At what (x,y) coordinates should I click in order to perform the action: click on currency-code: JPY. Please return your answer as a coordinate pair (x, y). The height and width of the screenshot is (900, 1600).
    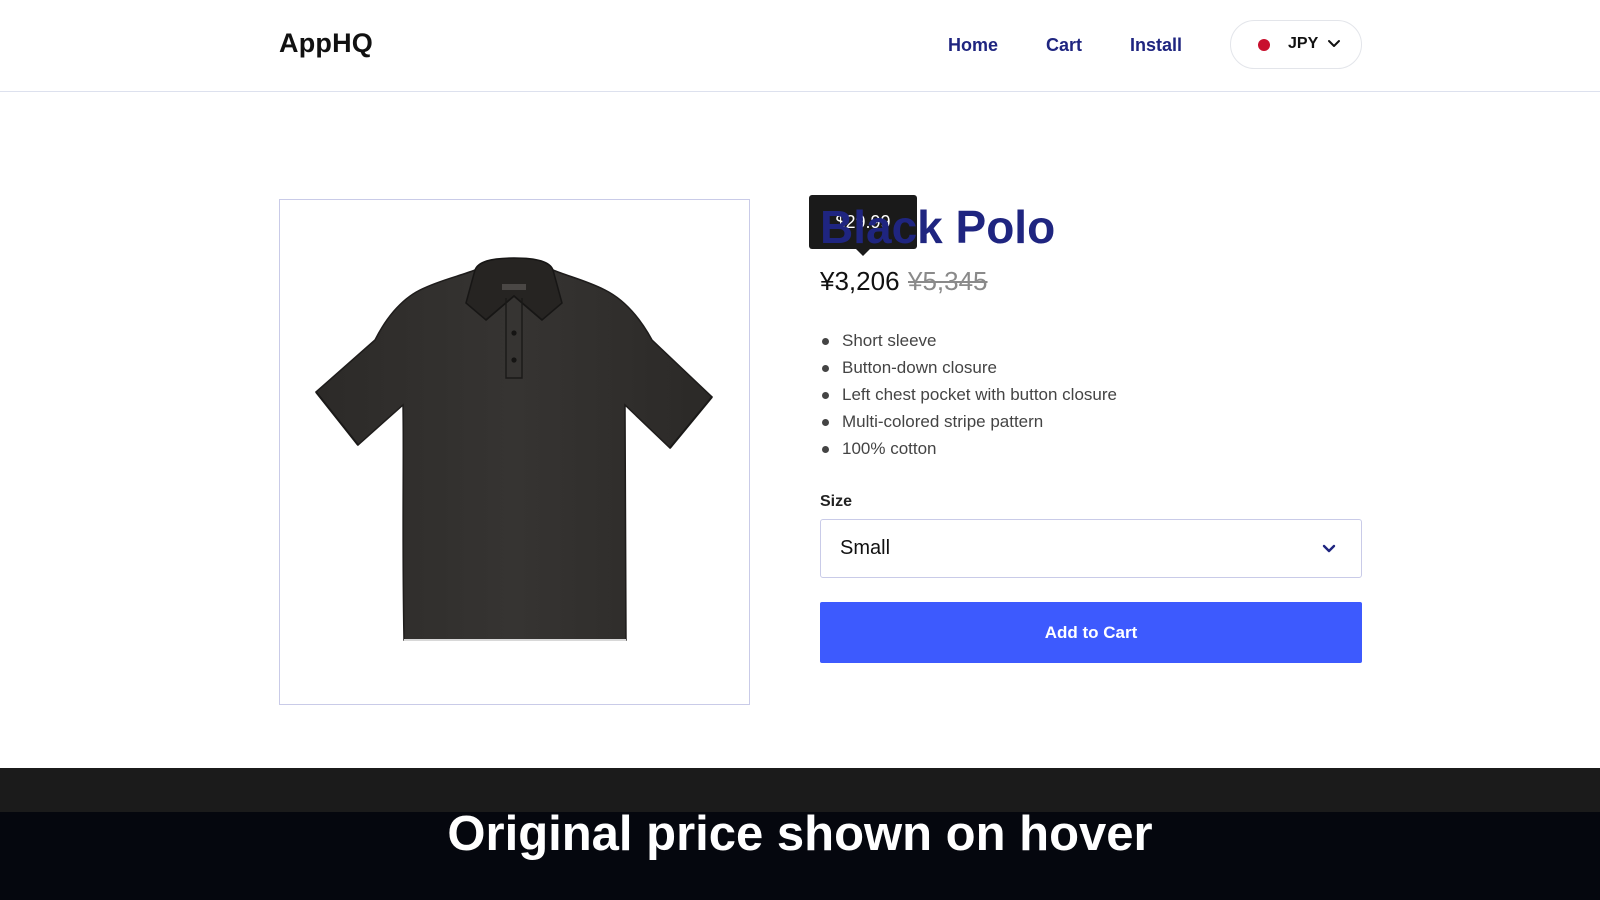
    Looking at the image, I should click on (1303, 43).